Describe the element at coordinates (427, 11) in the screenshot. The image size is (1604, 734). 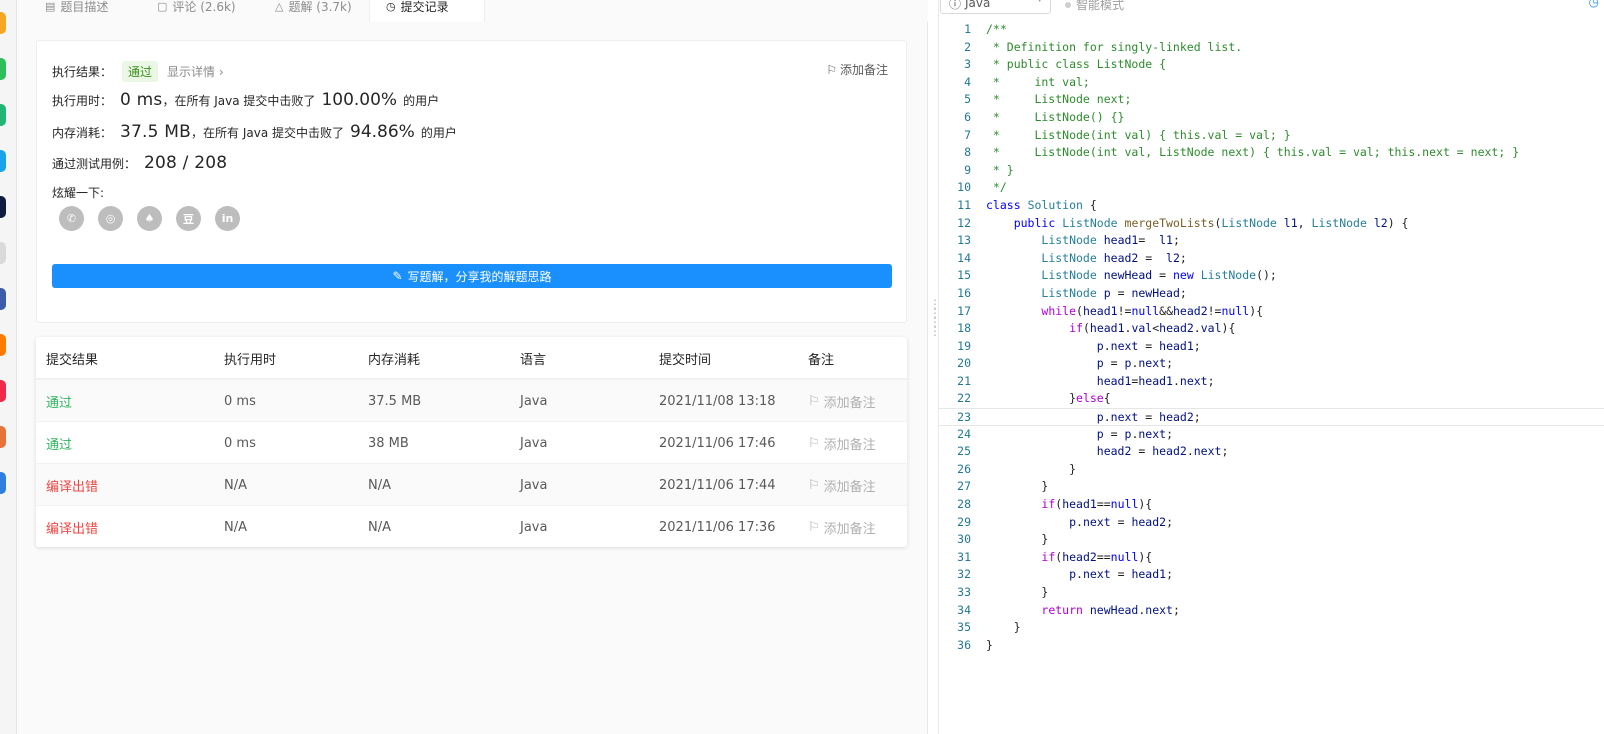
I see `tab-submissions: ◷ 提交记录` at that location.